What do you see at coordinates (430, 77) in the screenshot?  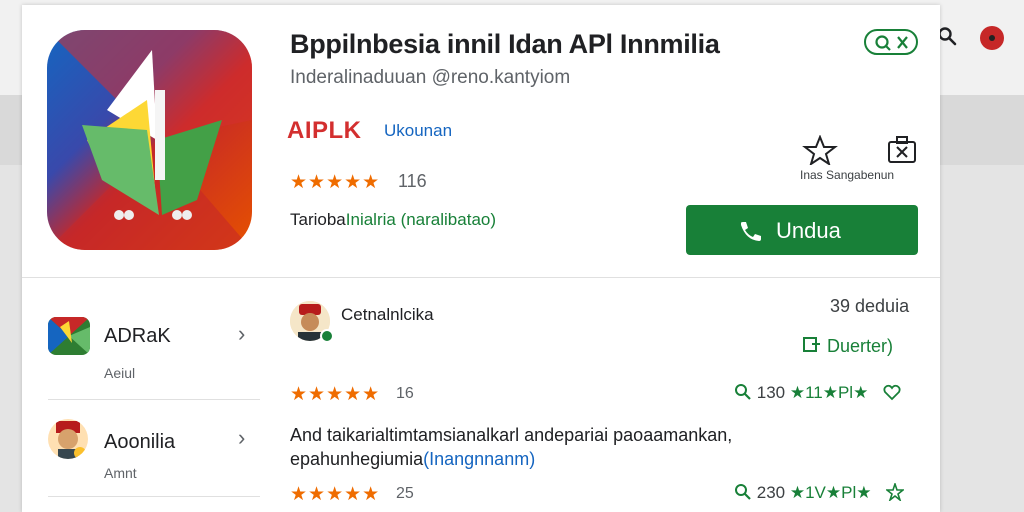 I see `app-subtitle: Inderalinaduuan @reno.kantyiom` at bounding box center [430, 77].